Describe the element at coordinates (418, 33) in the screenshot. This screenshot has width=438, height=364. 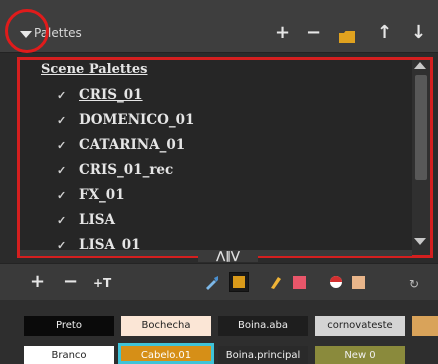
I see `move-down-button: ↓` at that location.